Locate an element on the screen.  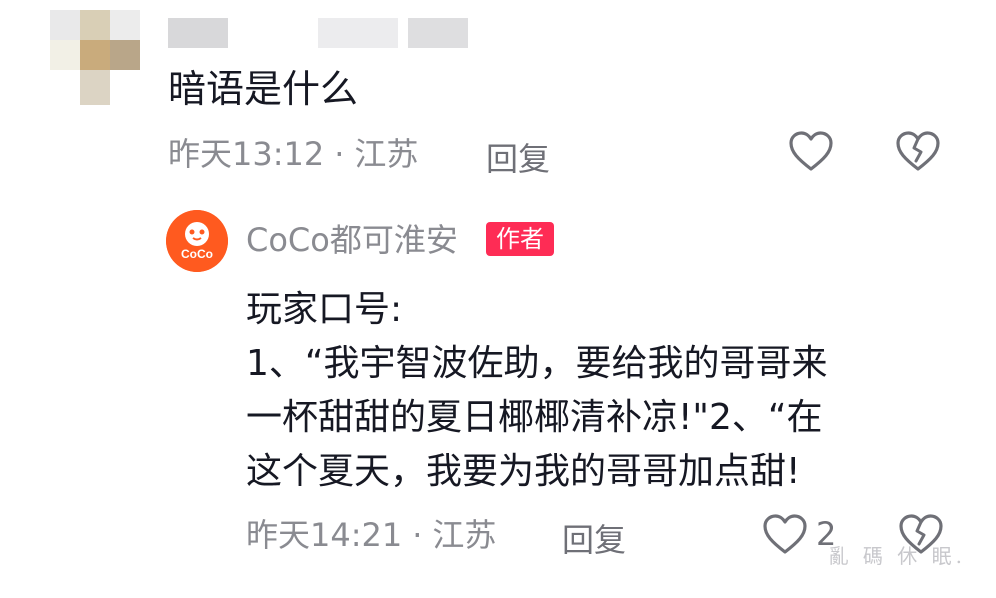
reply-like-button is located at coordinates (785, 534).